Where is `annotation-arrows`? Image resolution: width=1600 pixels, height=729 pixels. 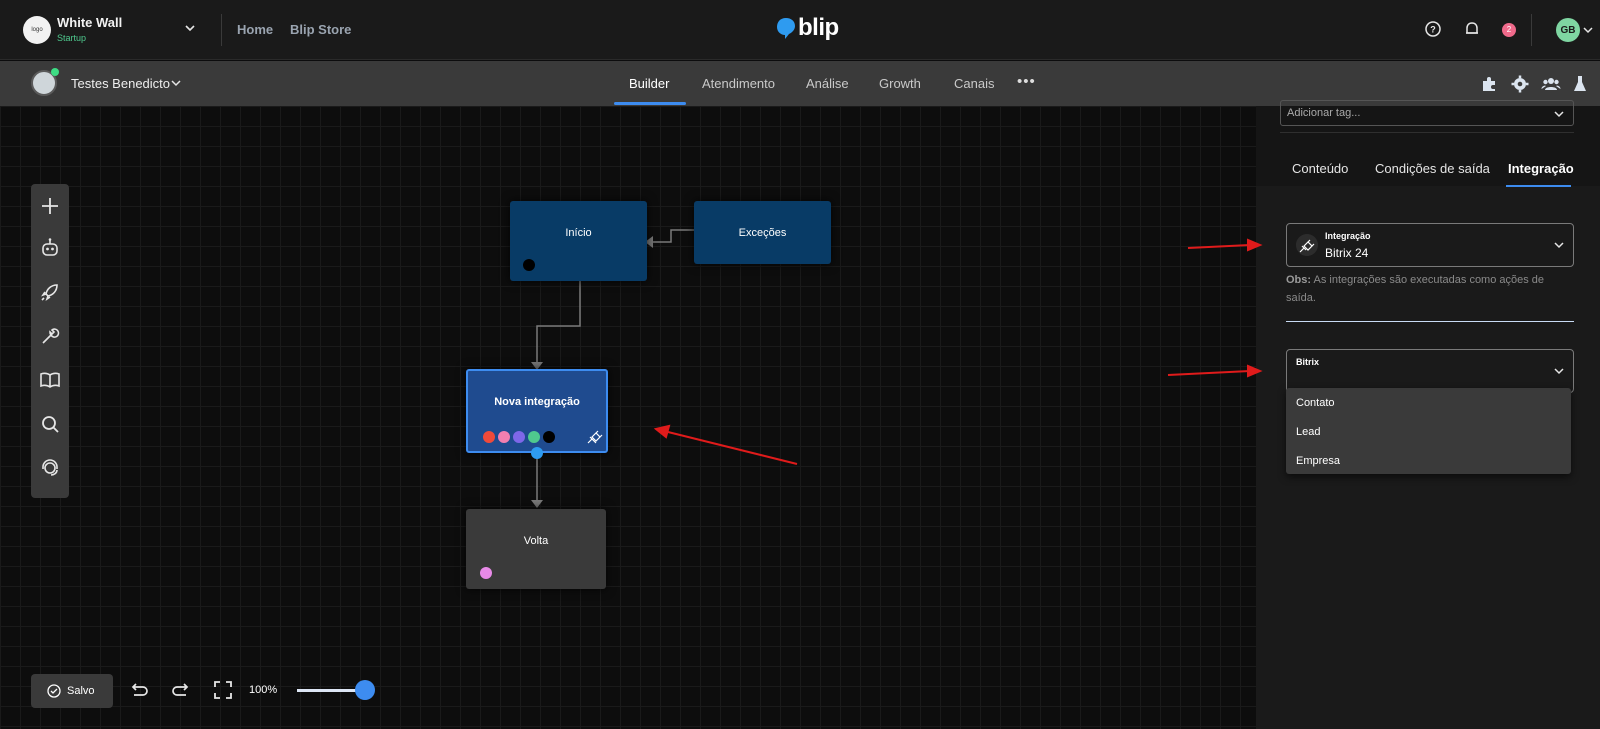 annotation-arrows is located at coordinates (958, 351).